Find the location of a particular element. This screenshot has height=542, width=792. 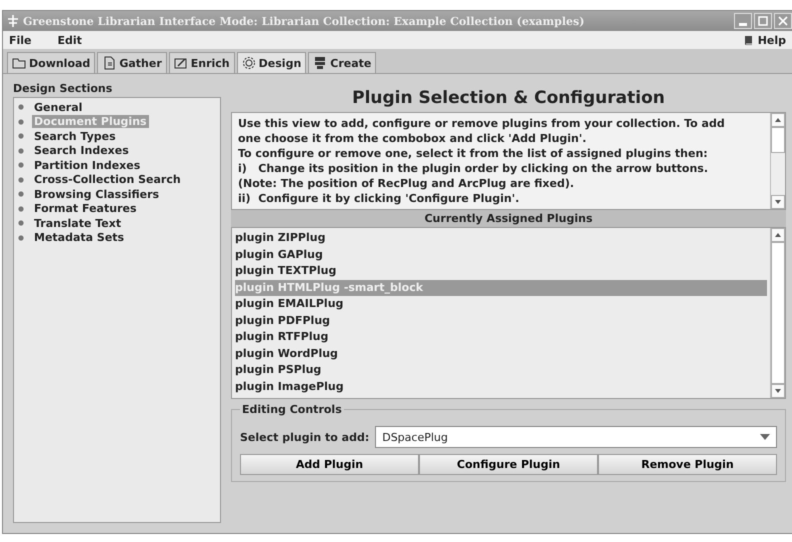

instruction-line: To configure or remove one, select it from the list of assigned plugins then: is located at coordinates (473, 153).